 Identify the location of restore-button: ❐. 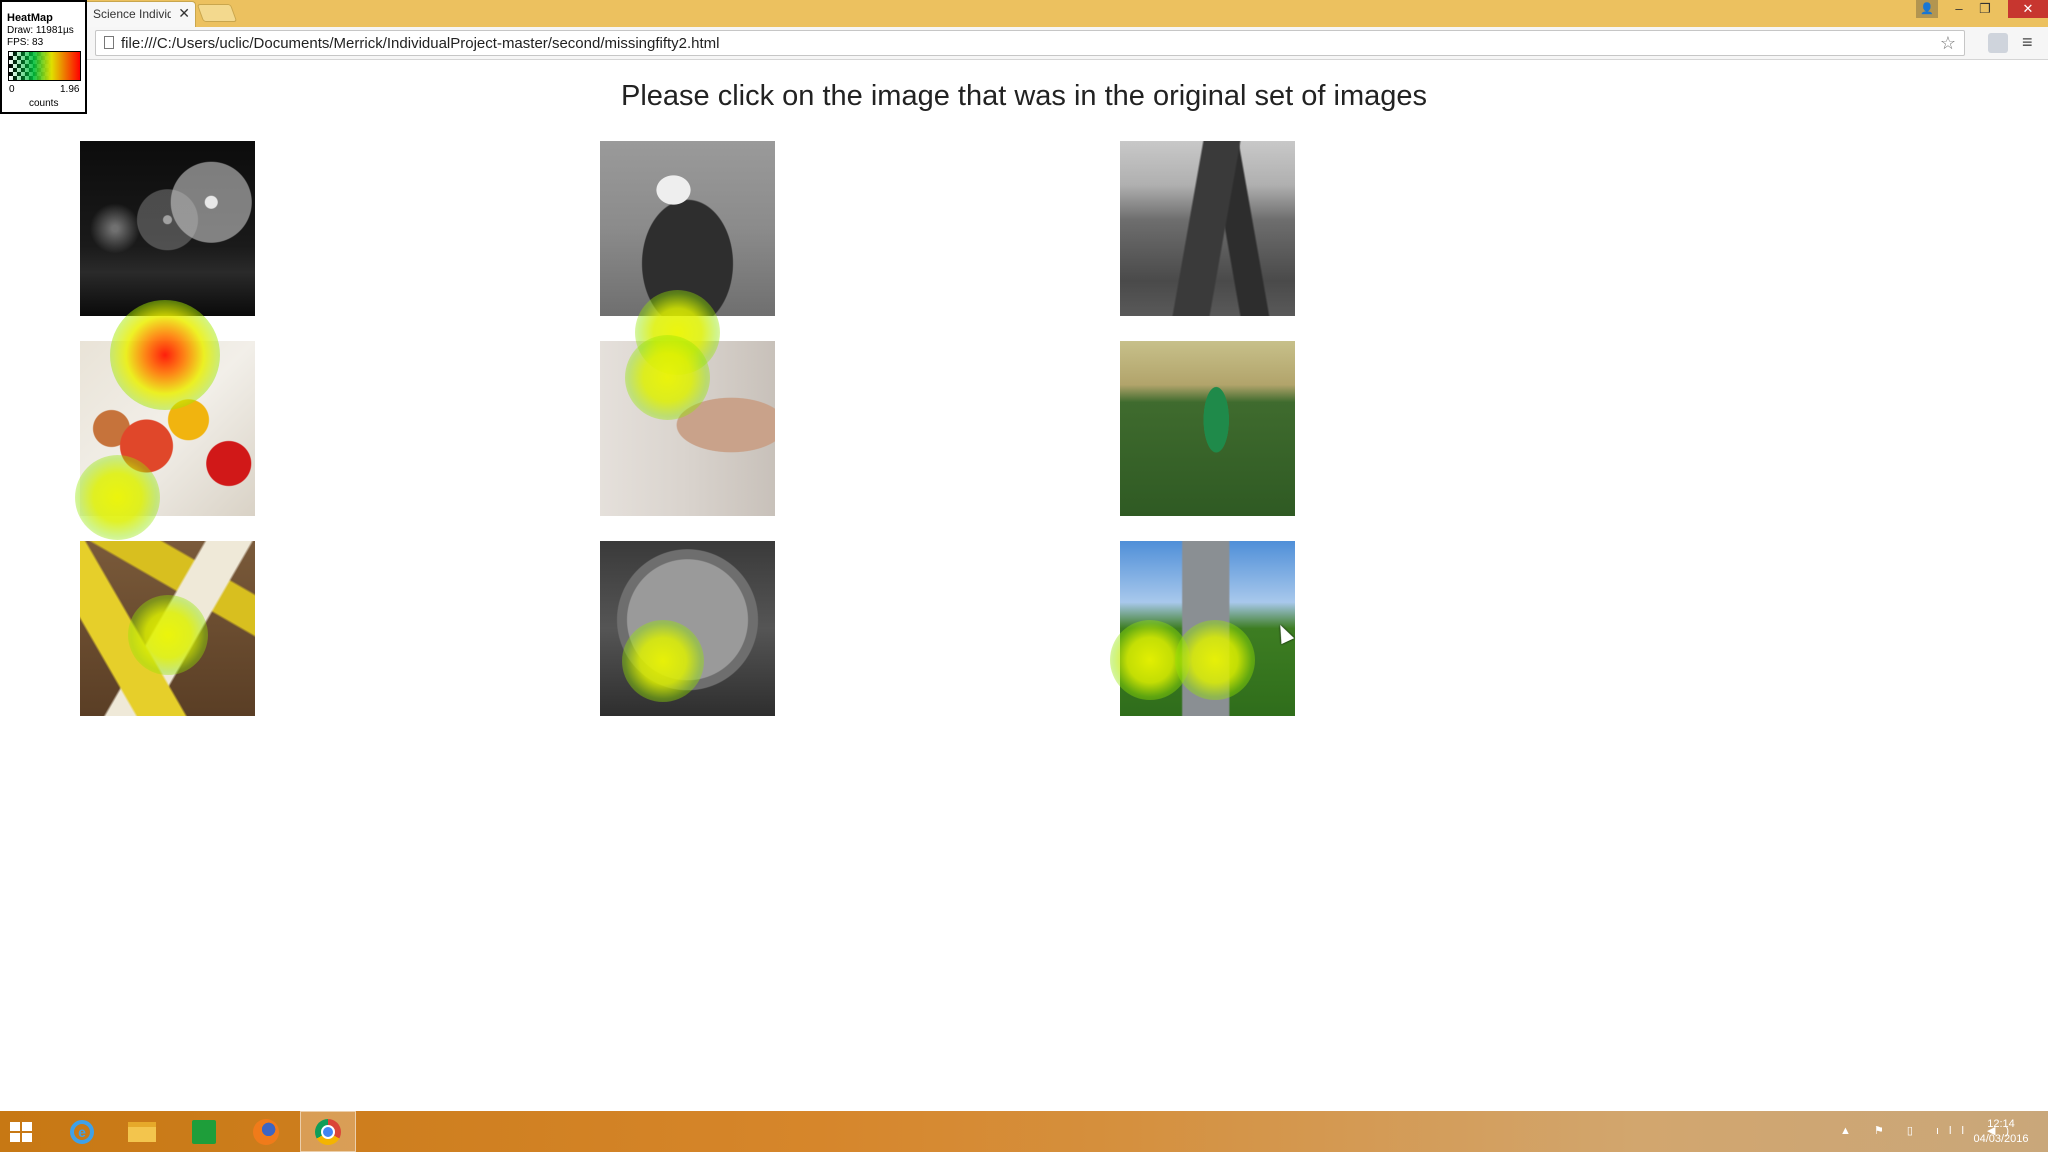
(1985, 9).